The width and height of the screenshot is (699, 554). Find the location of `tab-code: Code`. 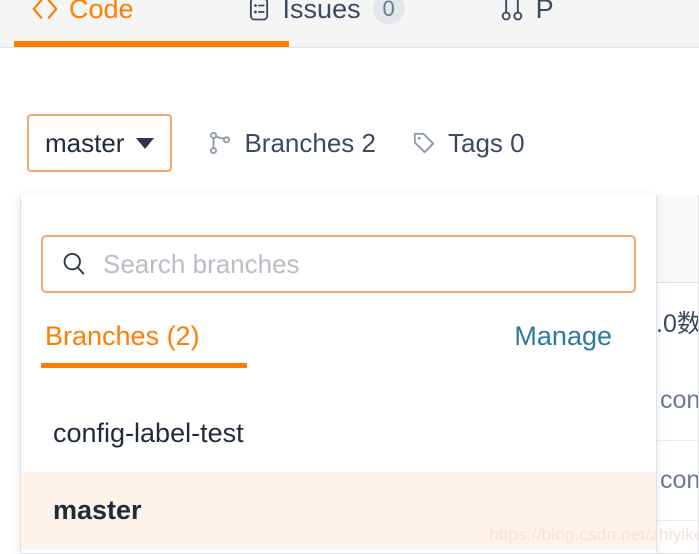

tab-code: Code is located at coordinates (82, 21).